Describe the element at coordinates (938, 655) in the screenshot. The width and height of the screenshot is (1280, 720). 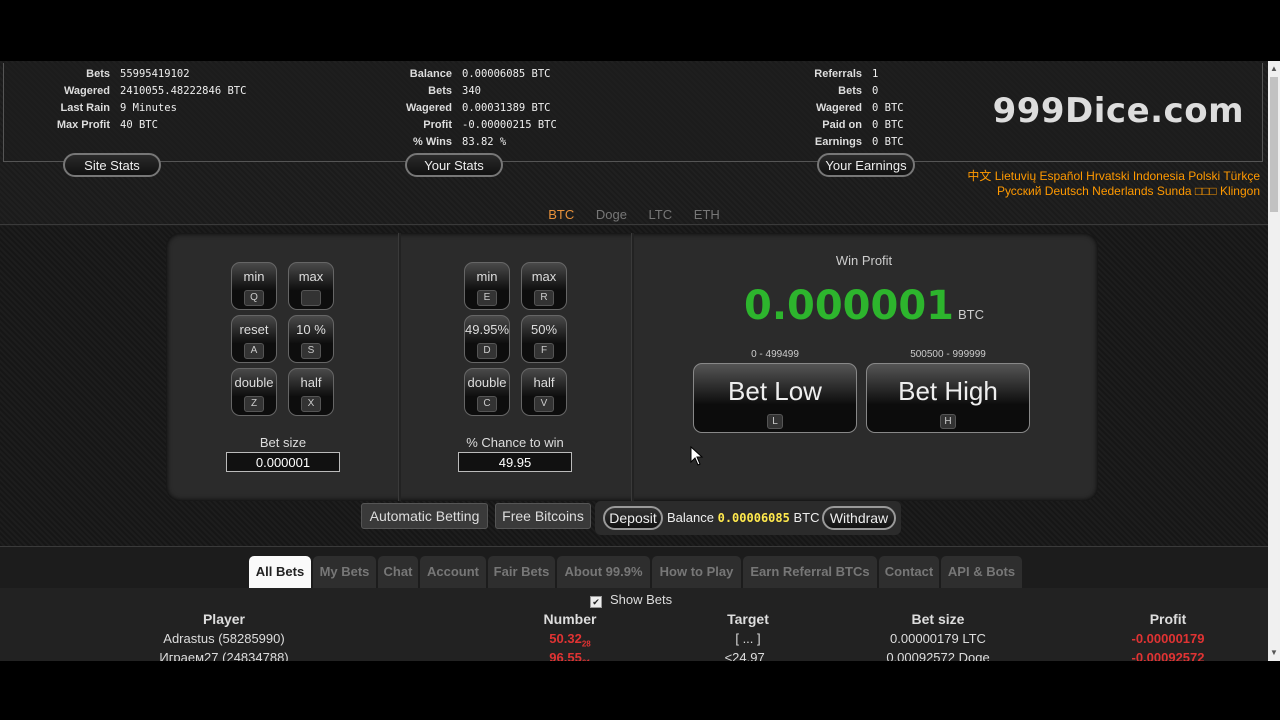
I see `bet-size-cell: 0.00092572 Doge` at that location.